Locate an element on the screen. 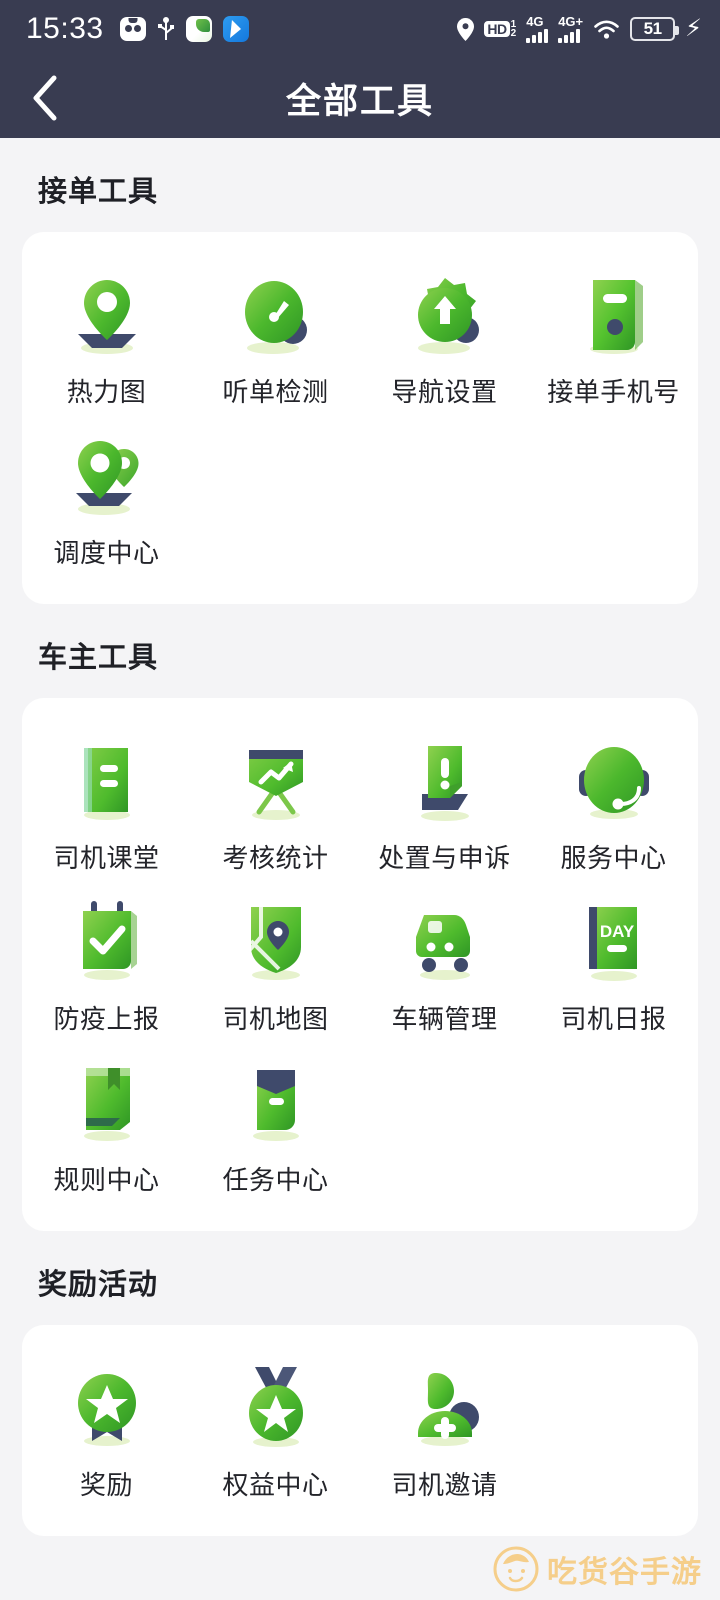 The width and height of the screenshot is (720, 1600). tool-tile-appeal: 处置与申诉 is located at coordinates (444, 804).